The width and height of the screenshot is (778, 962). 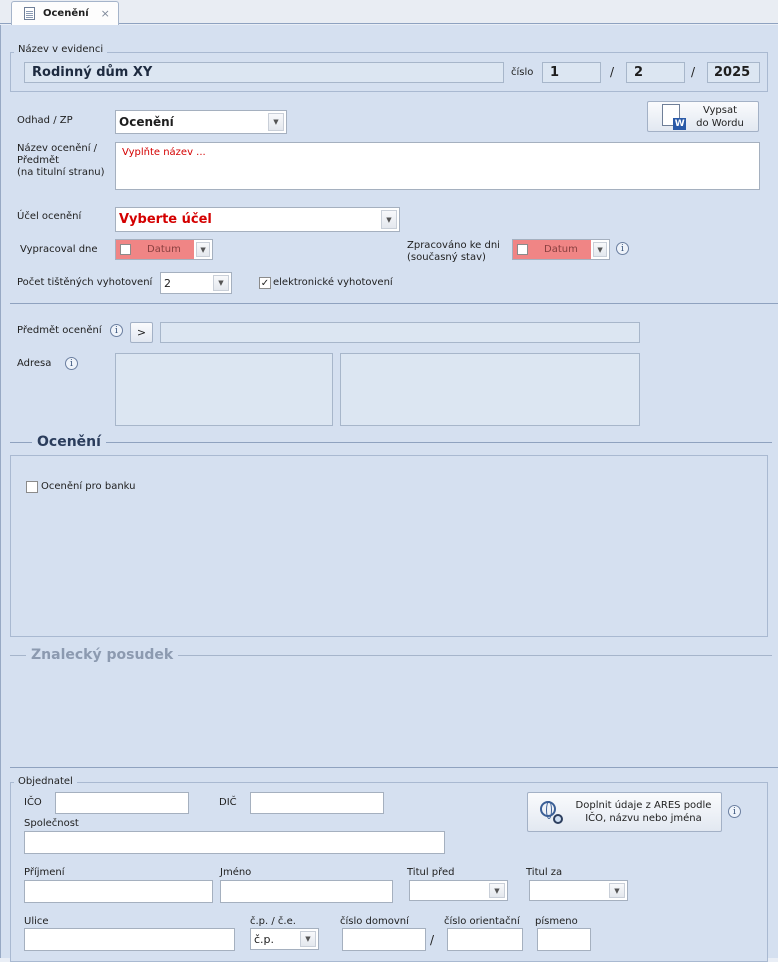 What do you see at coordinates (105, 13) in the screenshot?
I see `close-icon: ×` at bounding box center [105, 13].